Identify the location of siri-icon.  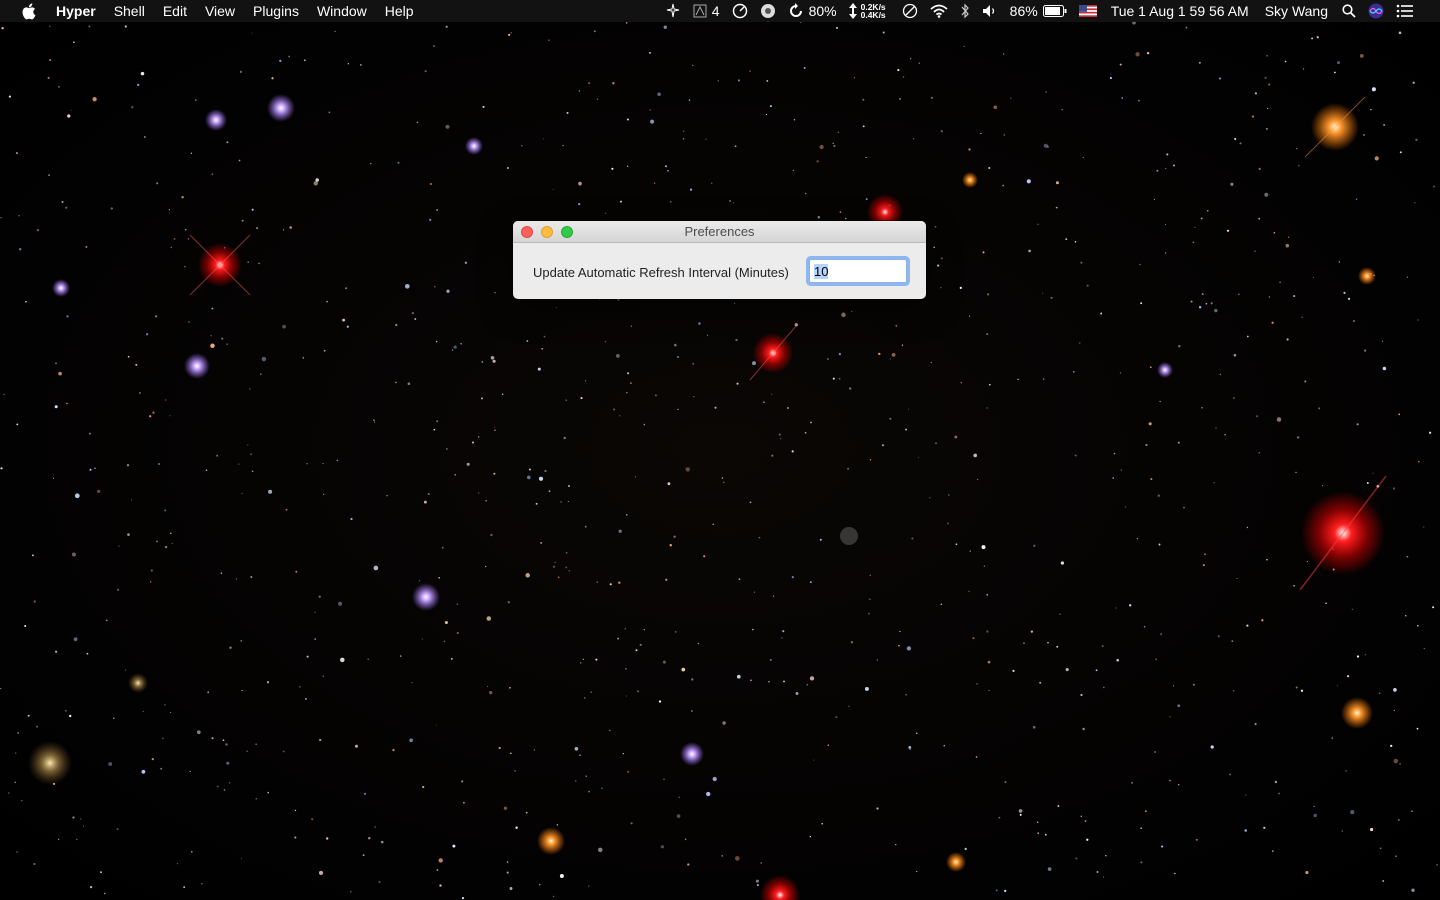
(1376, 11).